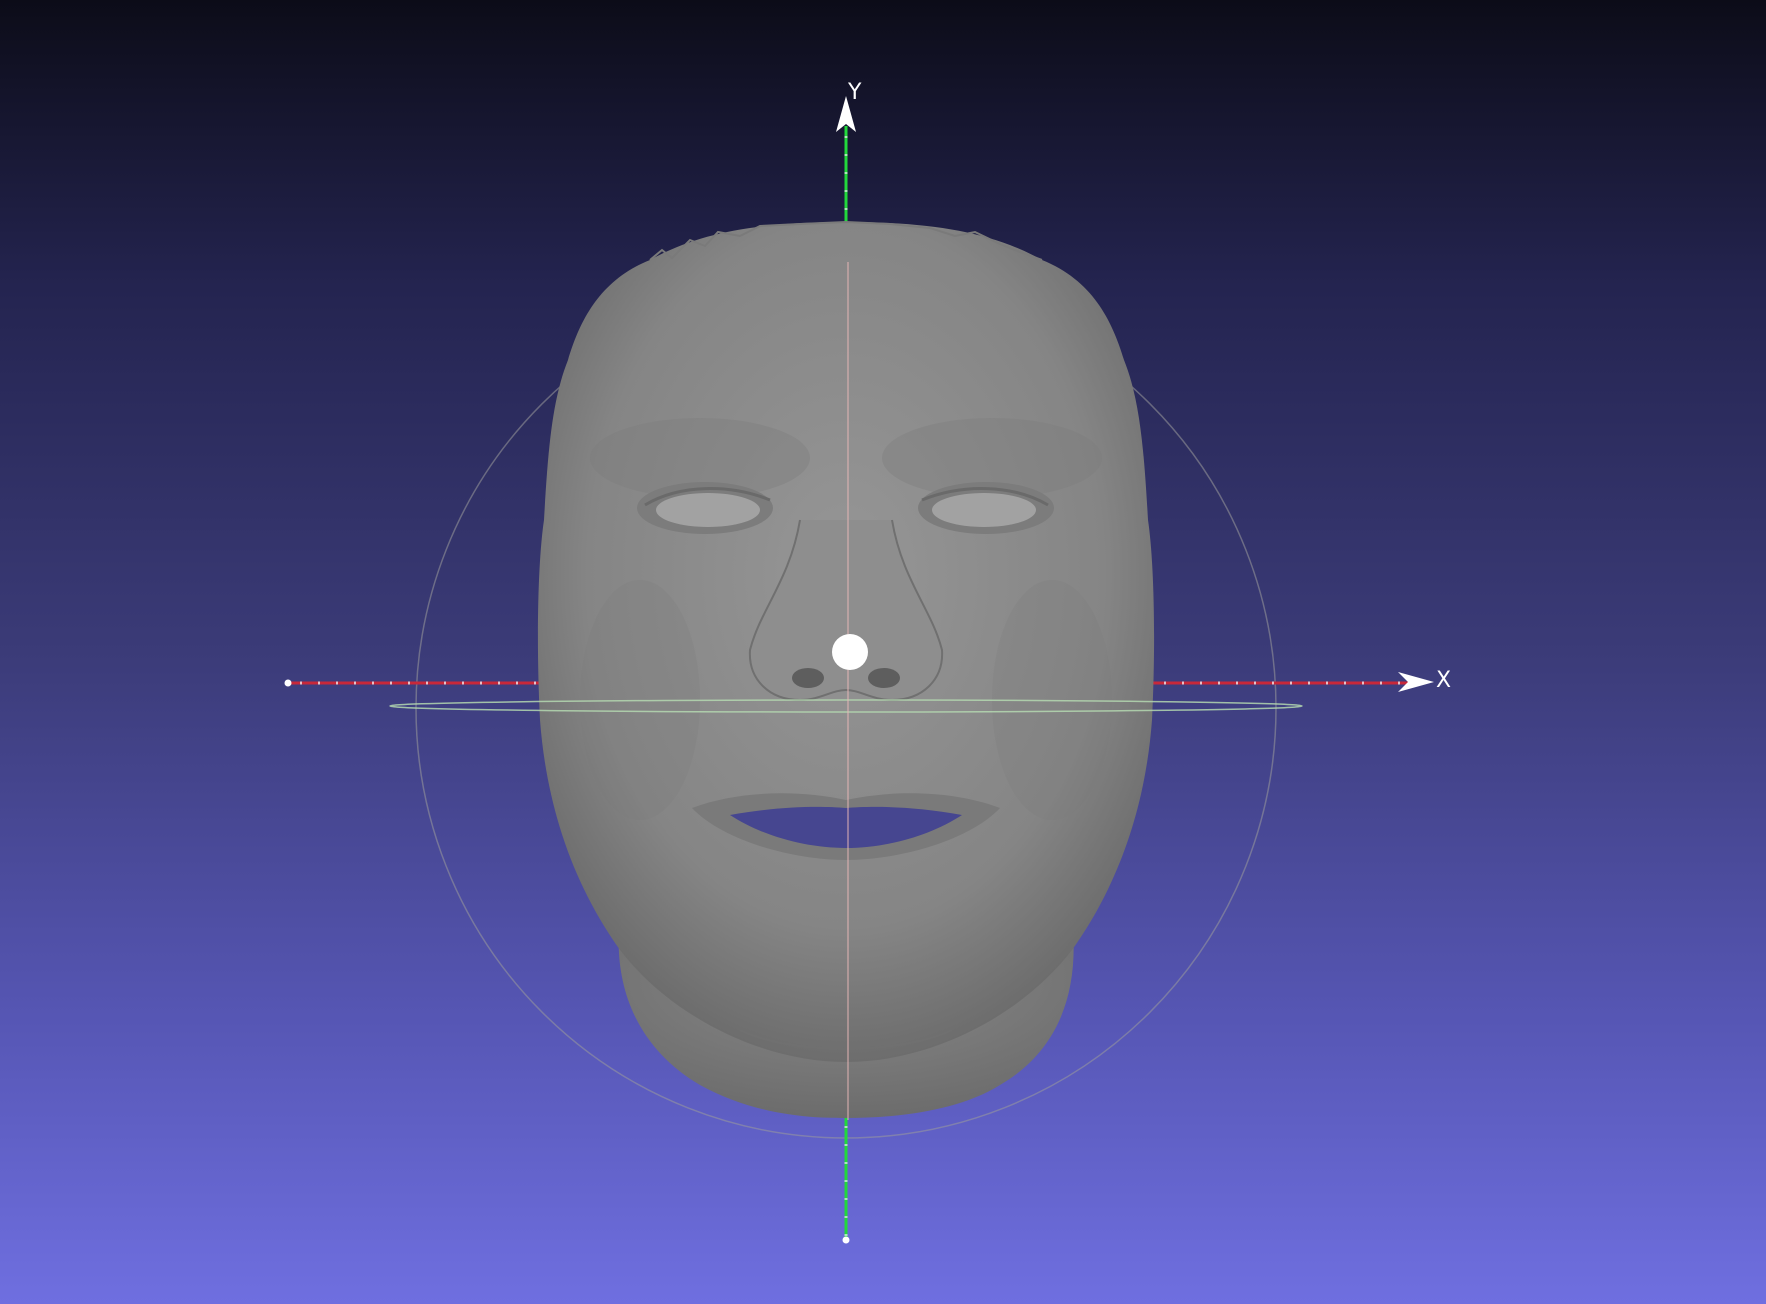 This screenshot has height=1304, width=1766. Describe the element at coordinates (850, 652) in the screenshot. I see `pivot-point-icon` at that location.